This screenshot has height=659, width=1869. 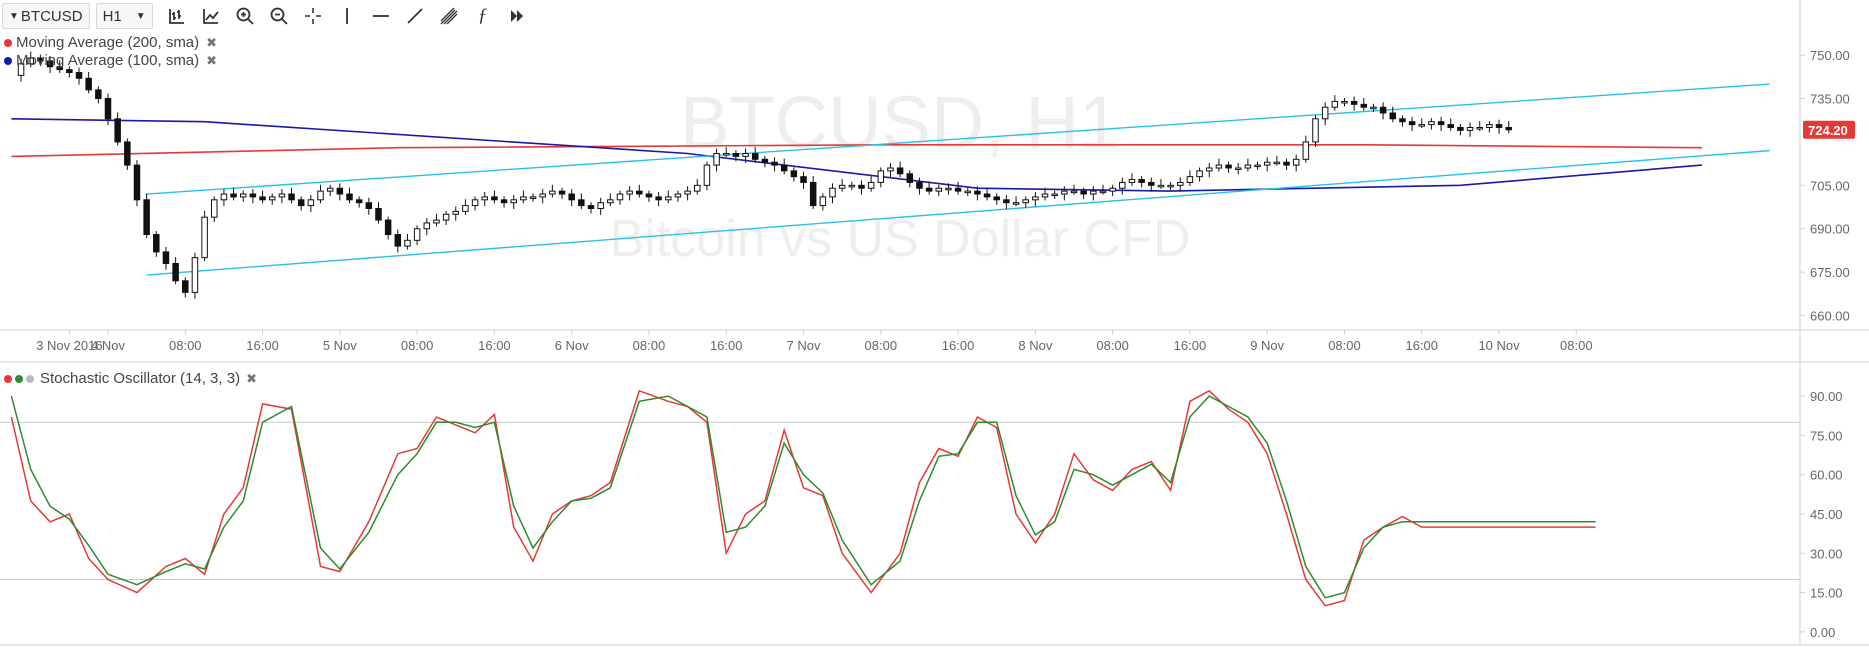 I want to click on price-tick-label: 705.00, so click(x=1830, y=185).